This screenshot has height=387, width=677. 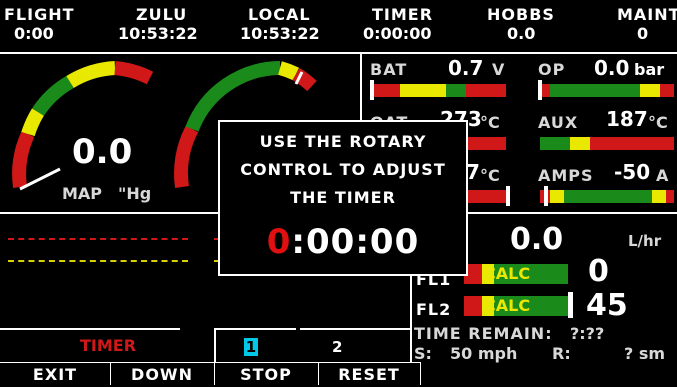 What do you see at coordinates (570, 305) in the screenshot?
I see `fl2-pointer` at bounding box center [570, 305].